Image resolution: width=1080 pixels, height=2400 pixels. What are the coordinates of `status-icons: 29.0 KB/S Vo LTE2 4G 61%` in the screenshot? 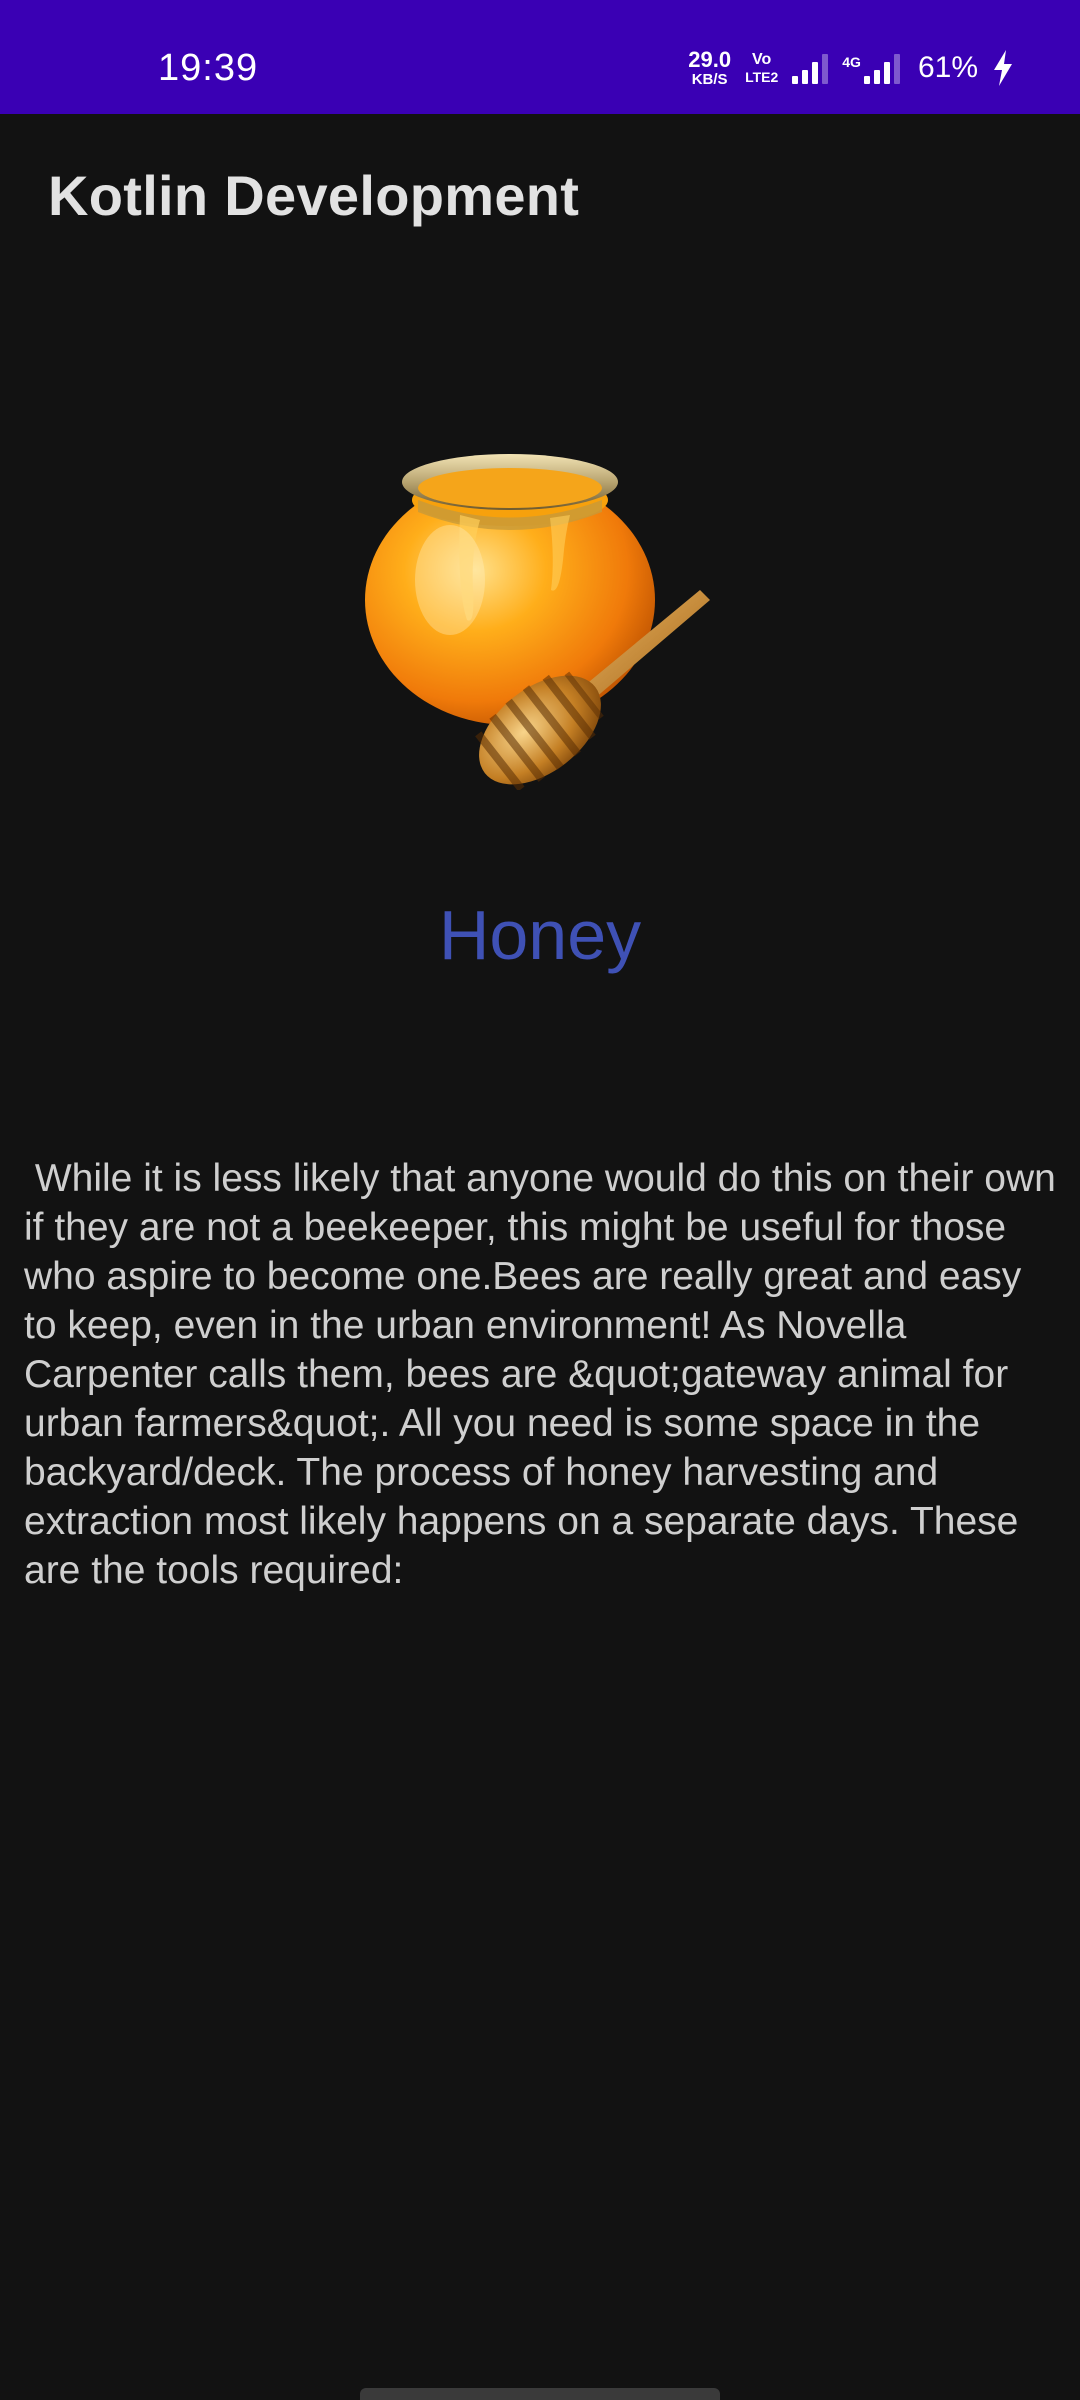 It's located at (851, 68).